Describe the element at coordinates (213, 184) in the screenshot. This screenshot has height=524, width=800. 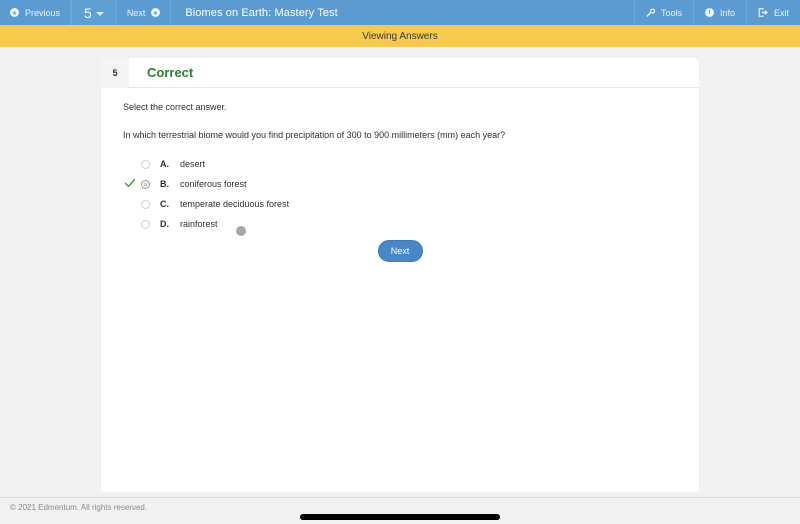
I see `option-text-b: coniferous forest` at that location.